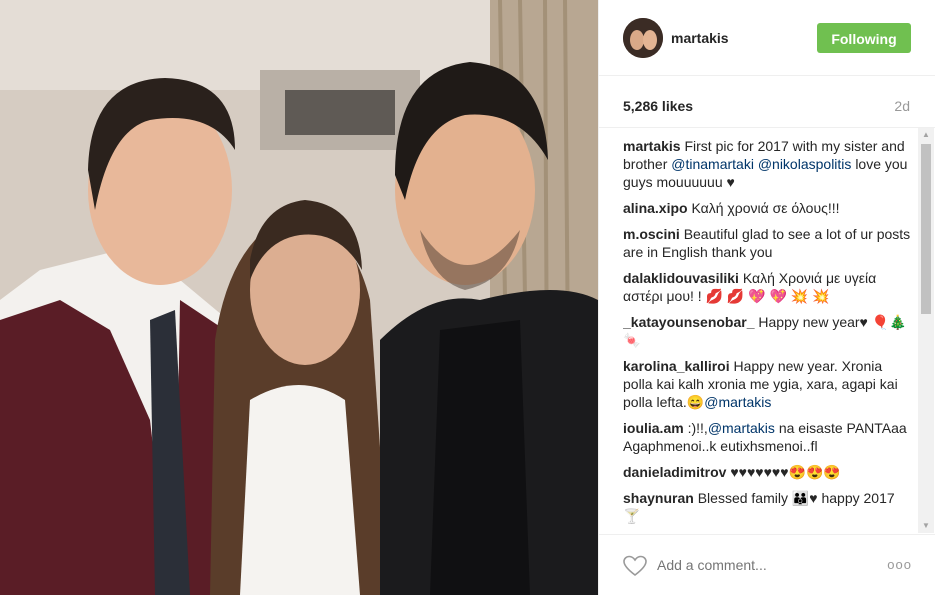 Image resolution: width=935 pixels, height=595 pixels. I want to click on post-age: 2d, so click(902, 106).